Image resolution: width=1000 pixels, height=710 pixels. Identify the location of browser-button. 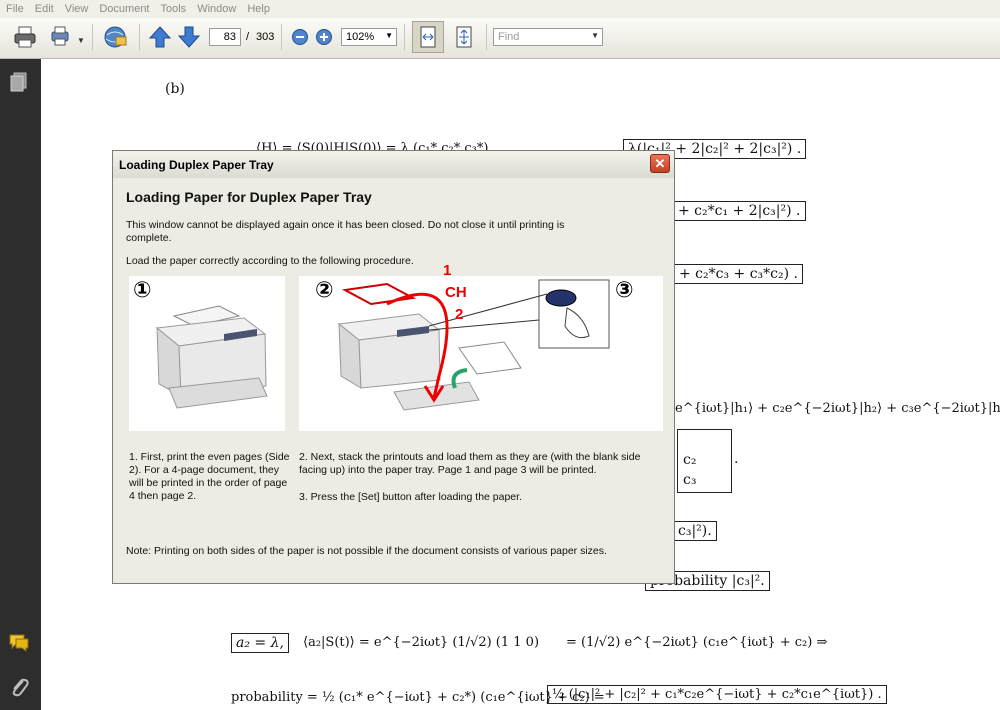
(115, 37).